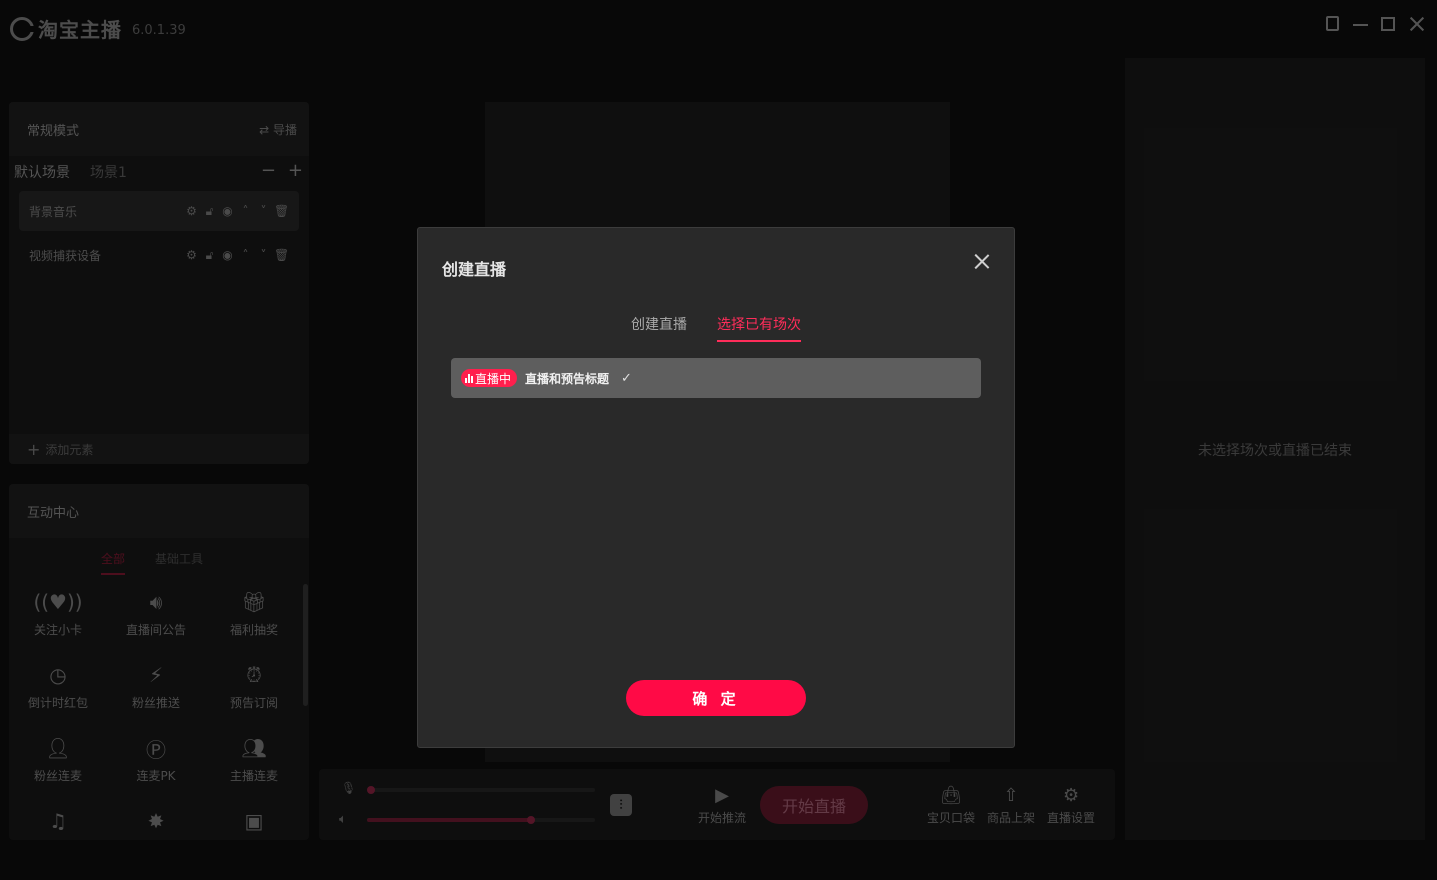 This screenshot has width=1437, height=880. I want to click on live-badge-label: 直播中, so click(493, 378).